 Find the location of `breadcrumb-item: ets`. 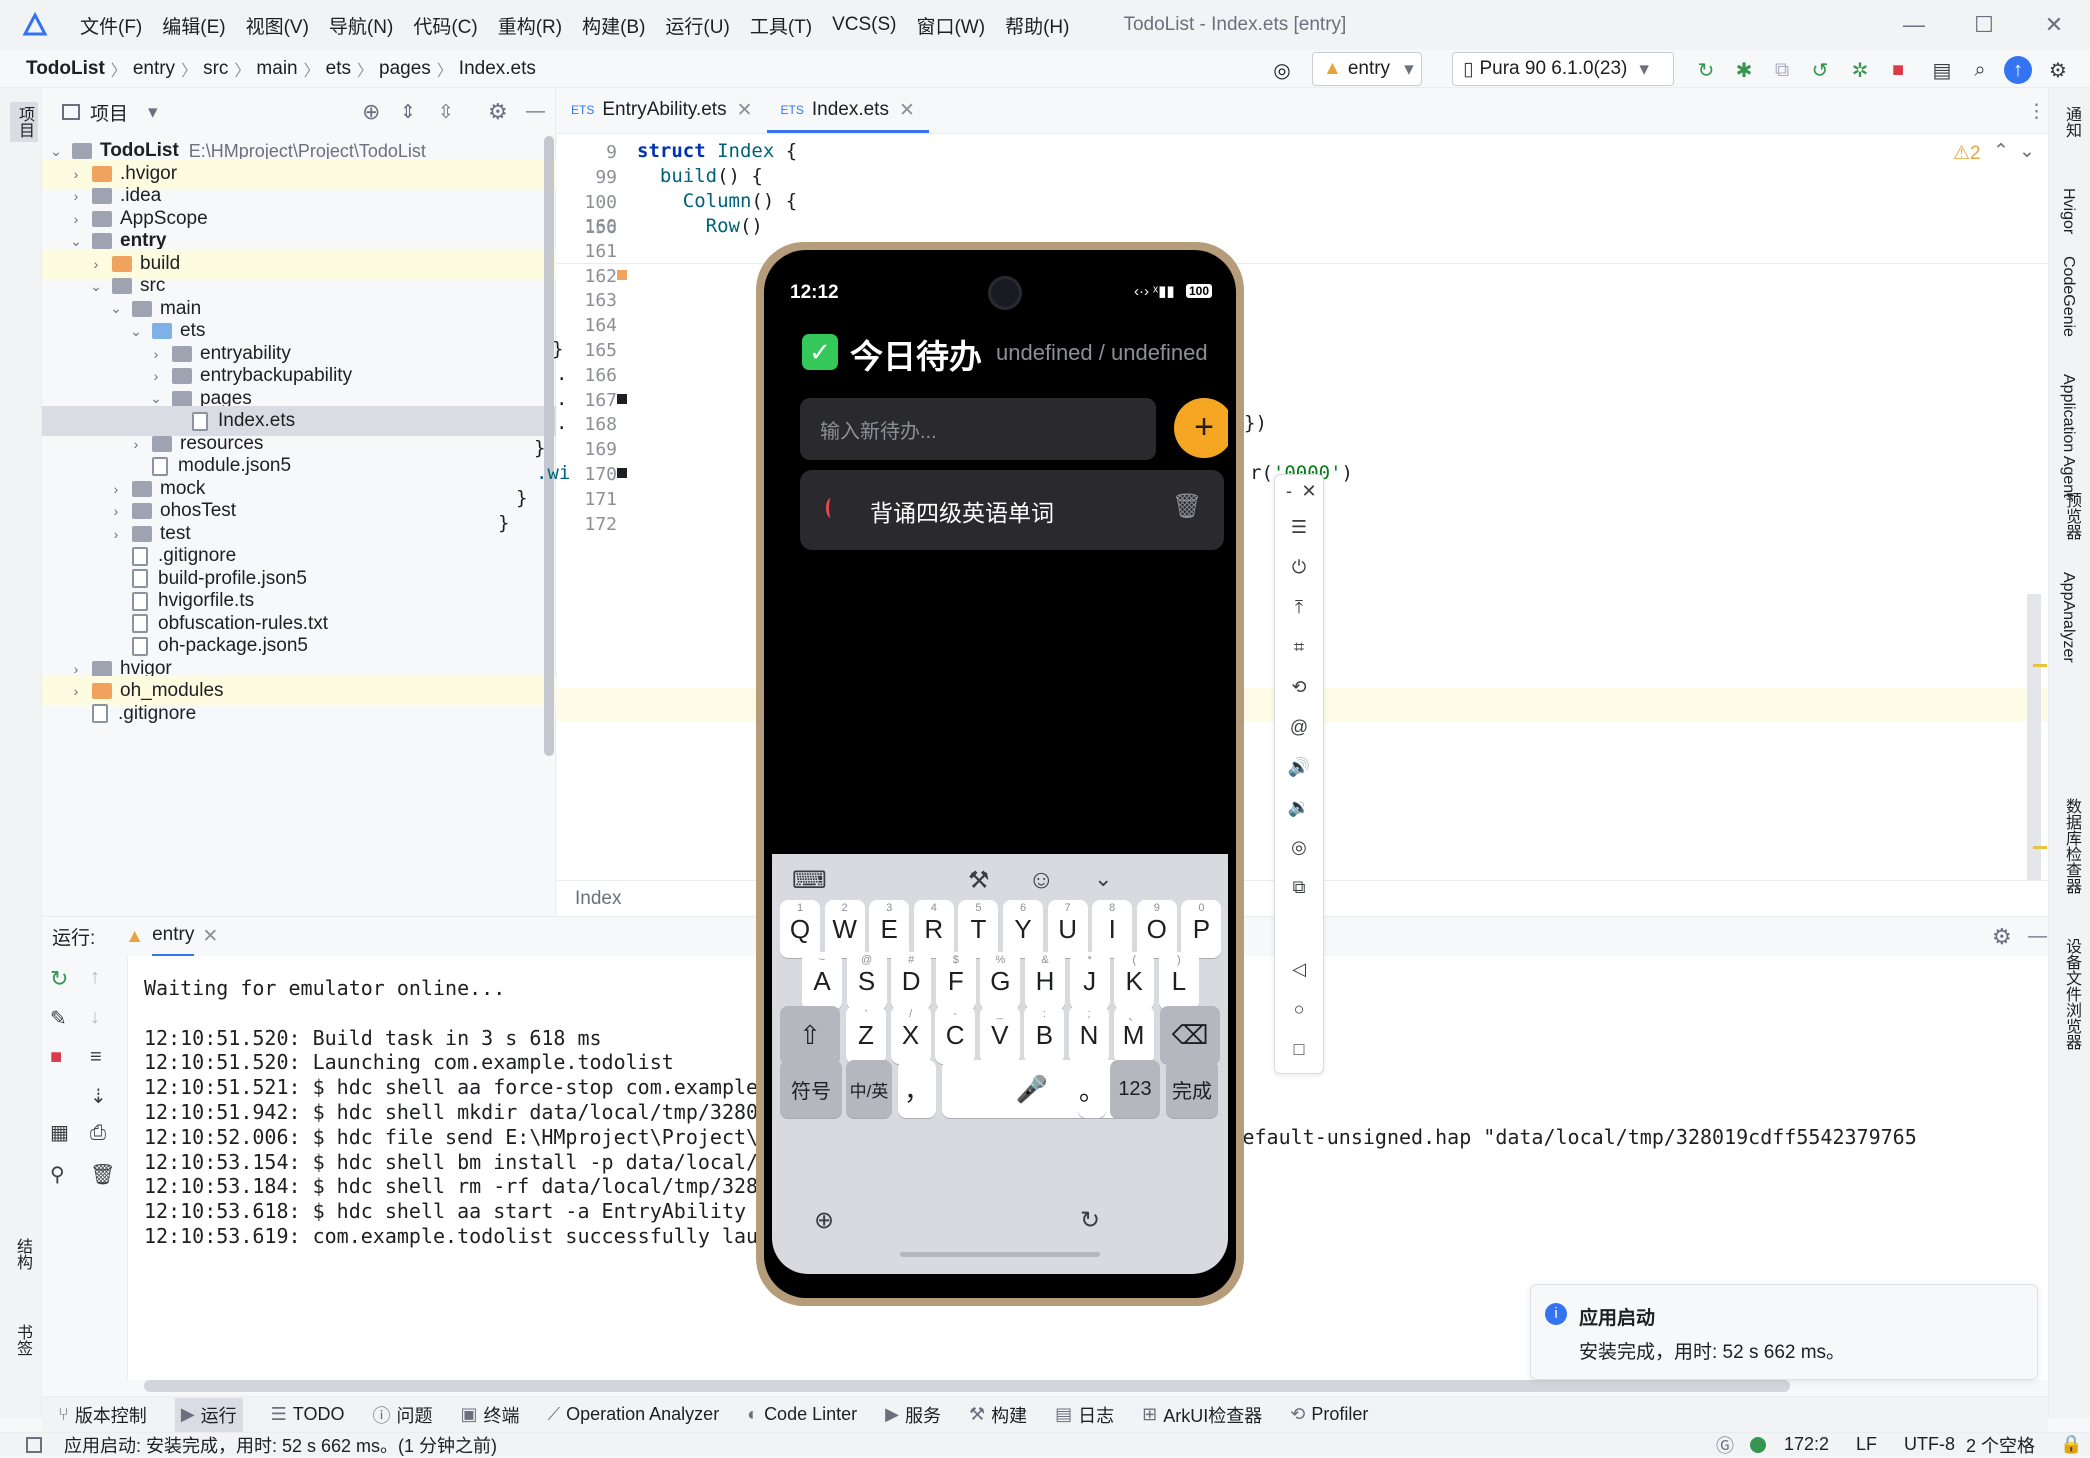

breadcrumb-item: ets is located at coordinates (338, 69).